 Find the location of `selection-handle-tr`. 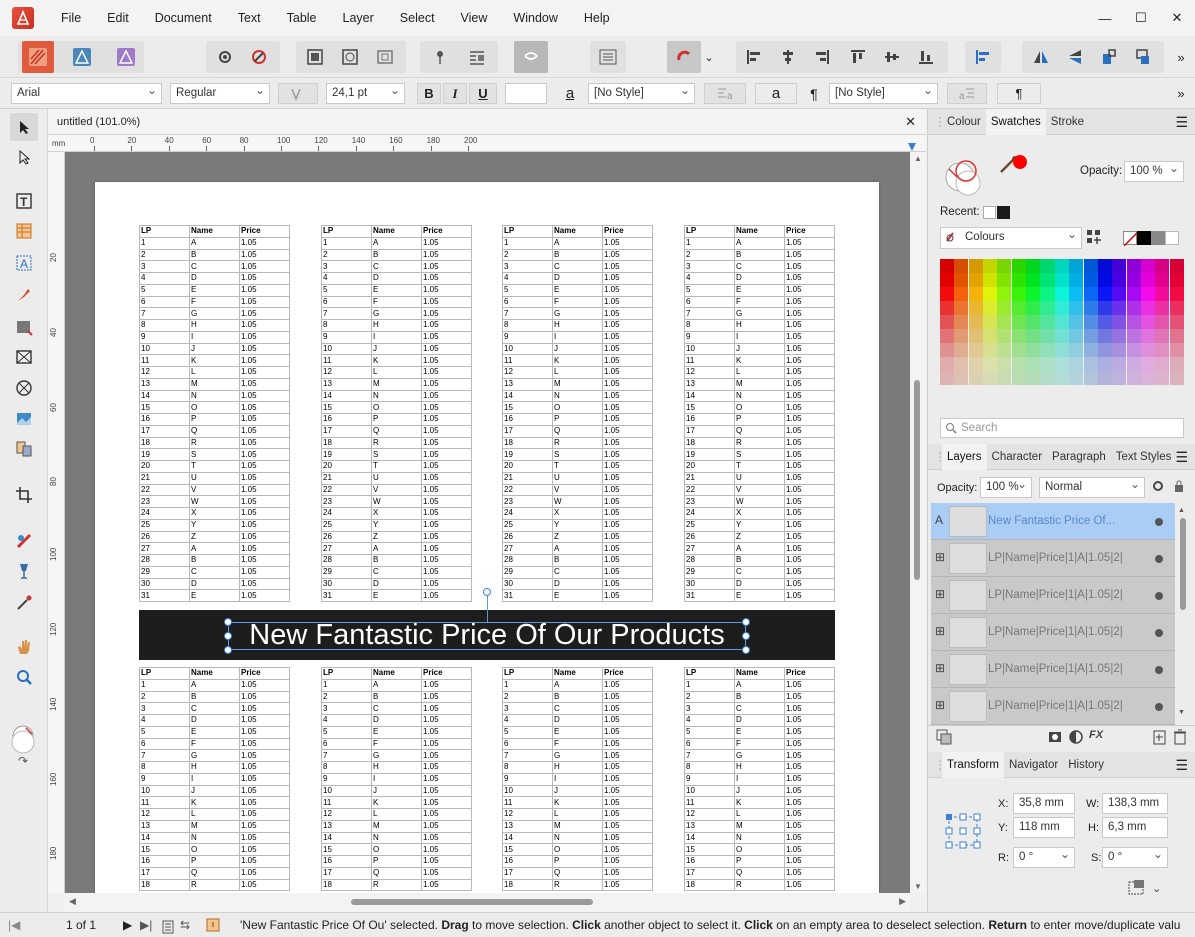

selection-handle-tr is located at coordinates (746, 622).